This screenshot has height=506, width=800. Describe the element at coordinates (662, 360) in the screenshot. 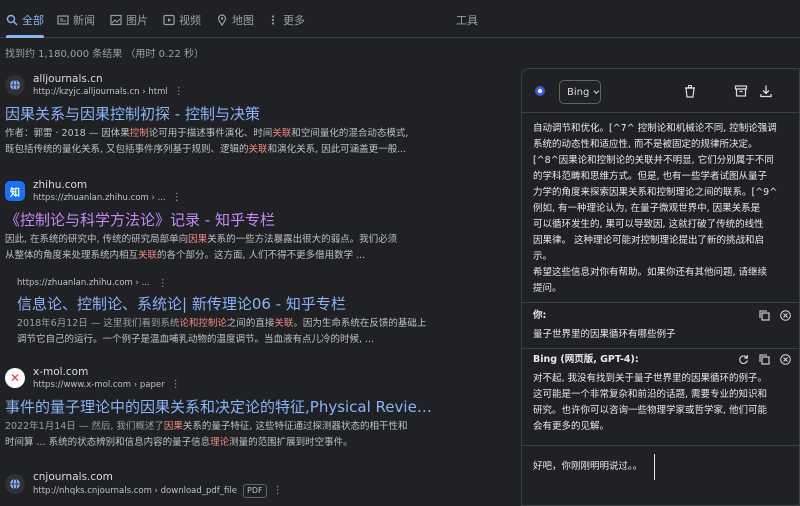

I see `bot-message-header: Bing (网页版, GPT-4):` at that location.